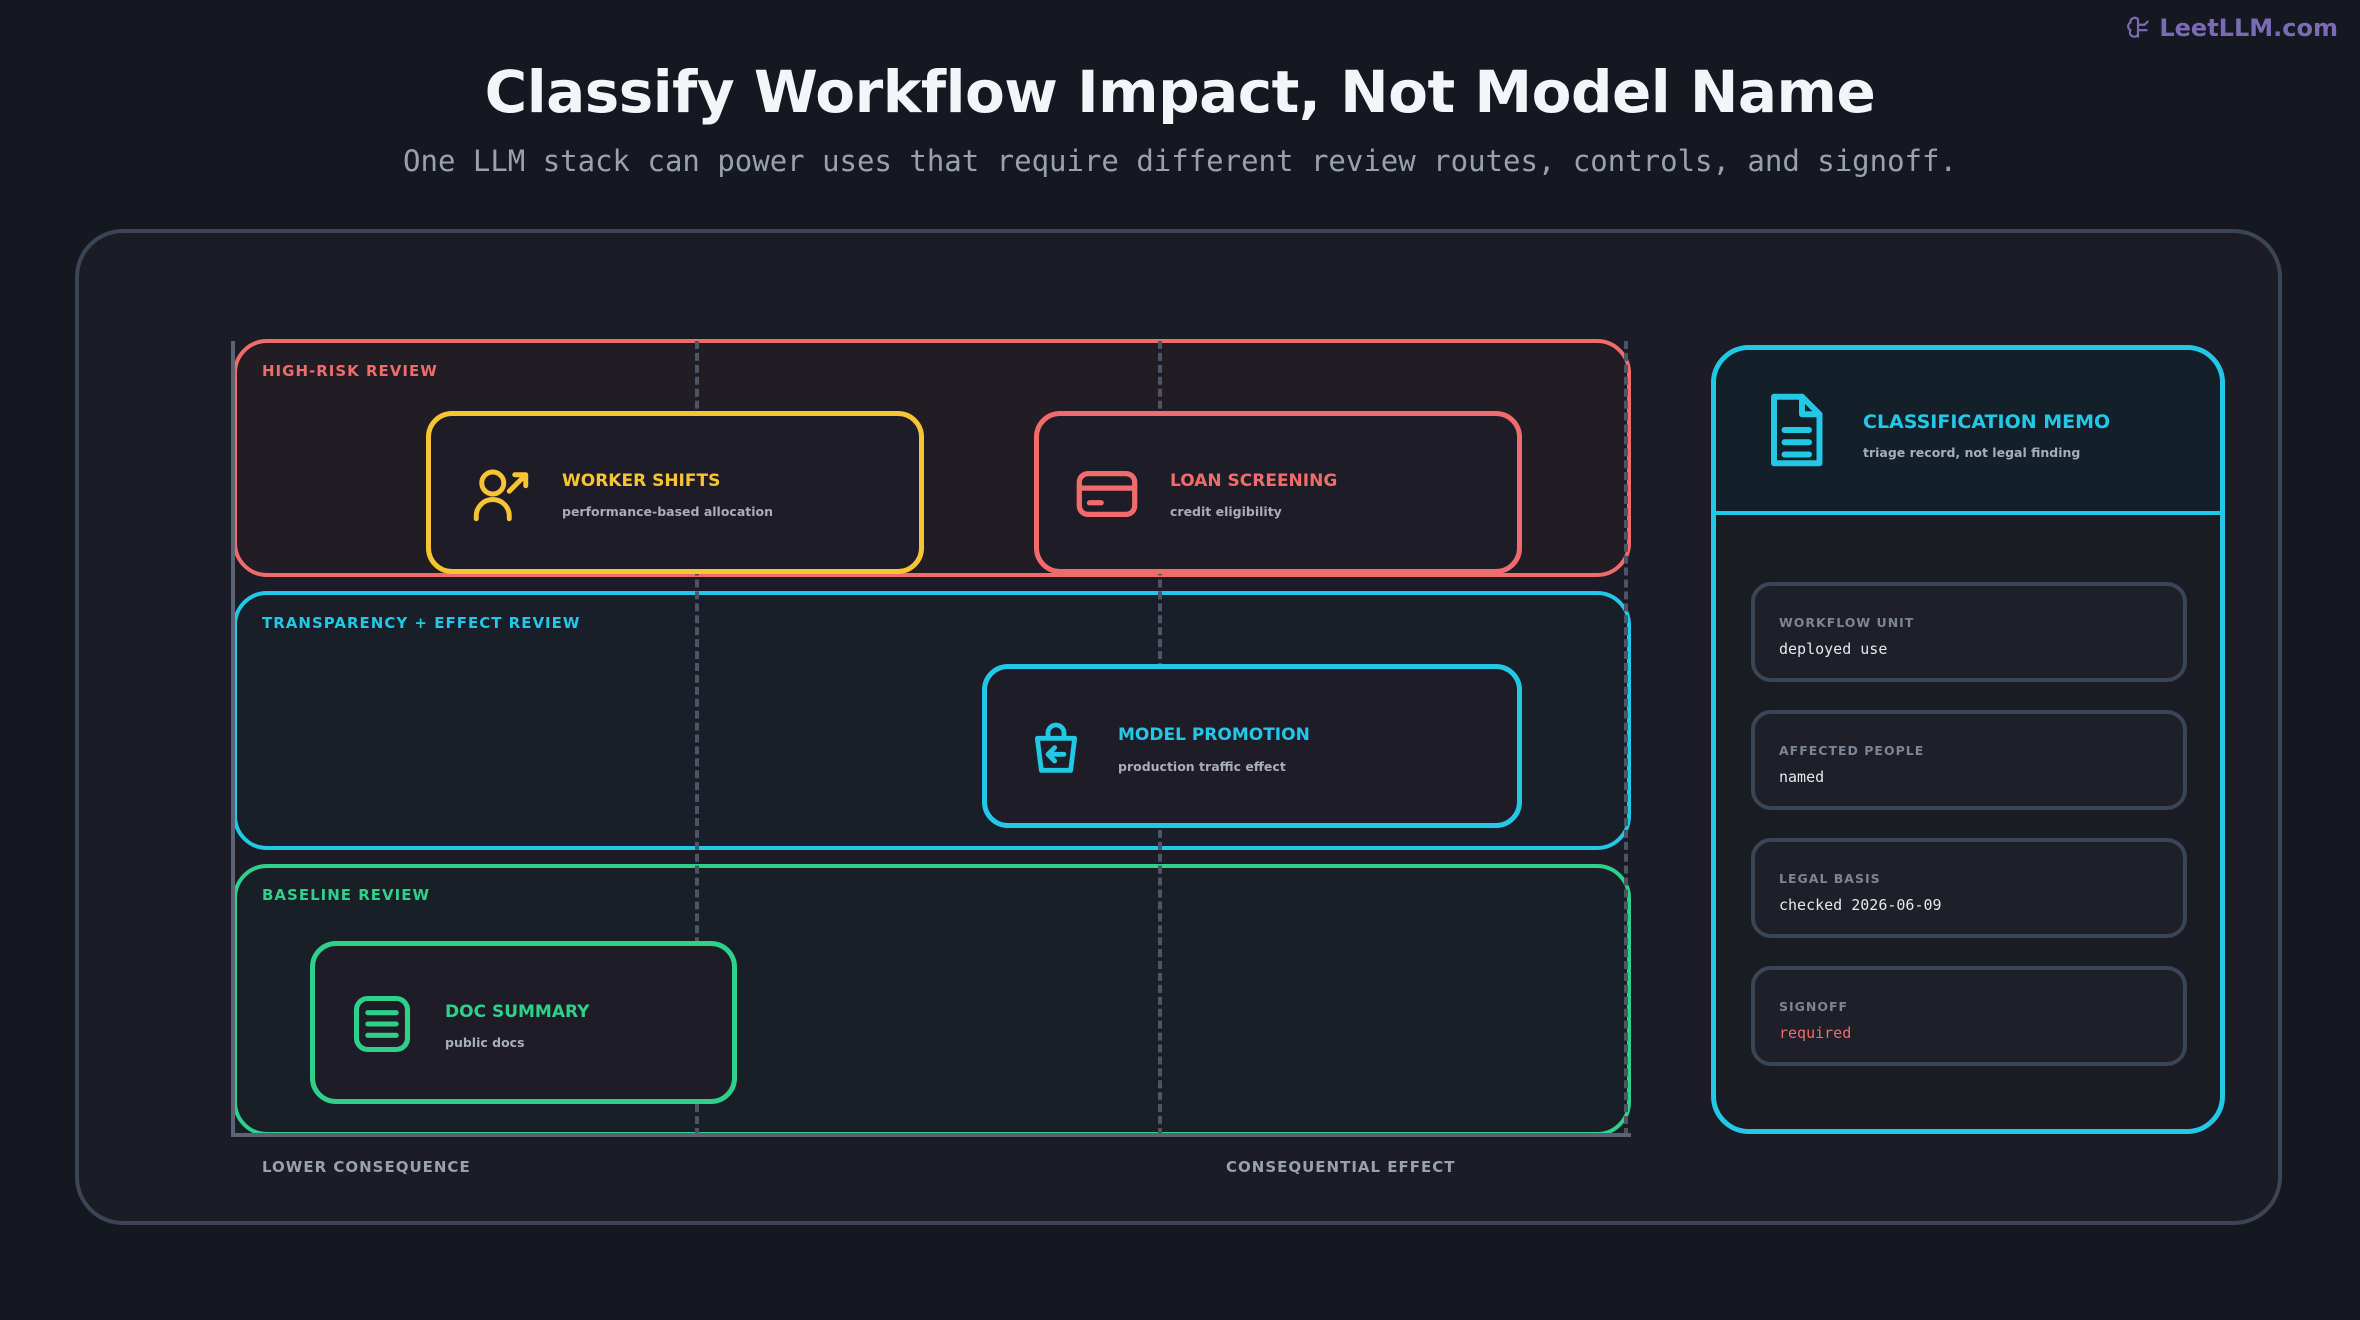 The image size is (2360, 1320). What do you see at coordinates (501, 495) in the screenshot?
I see `user-arrow-icon` at bounding box center [501, 495].